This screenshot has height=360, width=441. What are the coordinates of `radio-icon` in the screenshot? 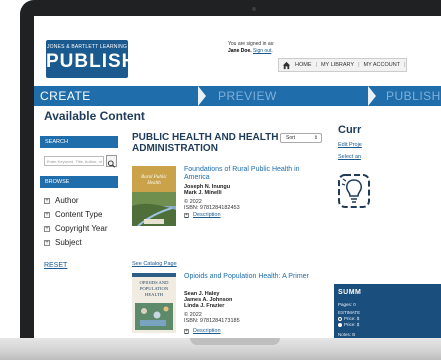 It's located at (340, 318).